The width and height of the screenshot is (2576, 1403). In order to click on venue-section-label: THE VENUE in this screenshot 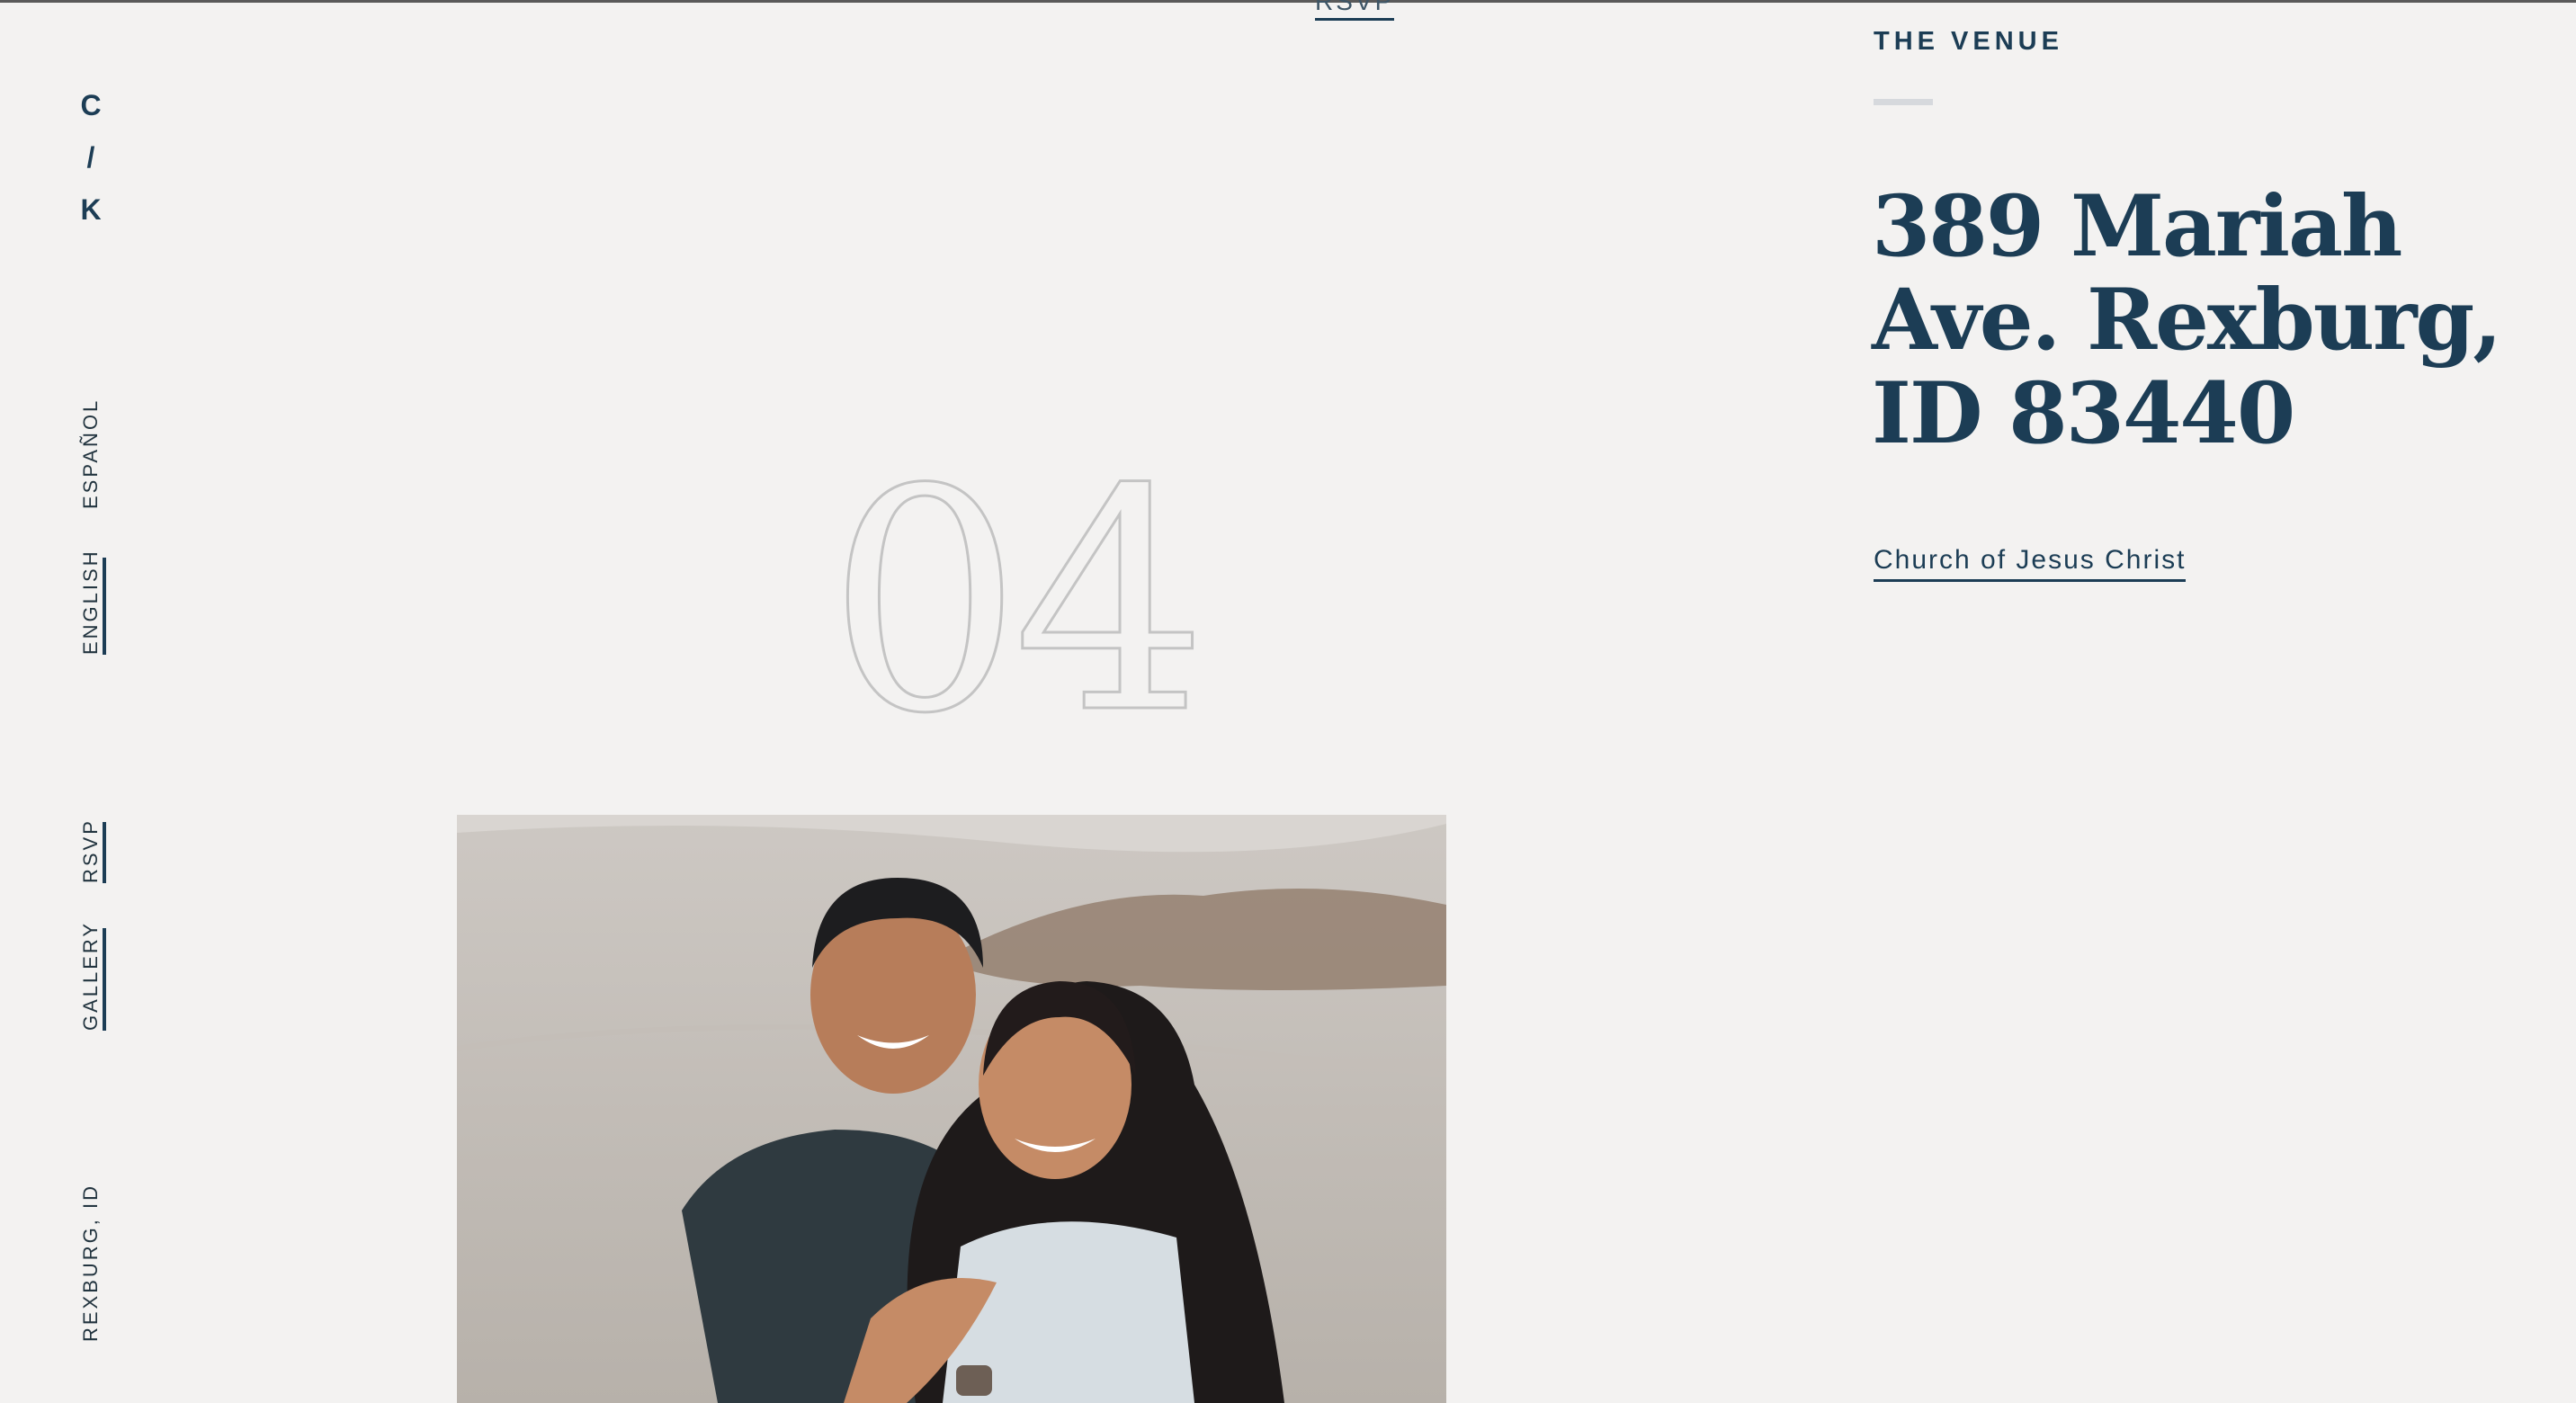, I will do `click(1969, 42)`.